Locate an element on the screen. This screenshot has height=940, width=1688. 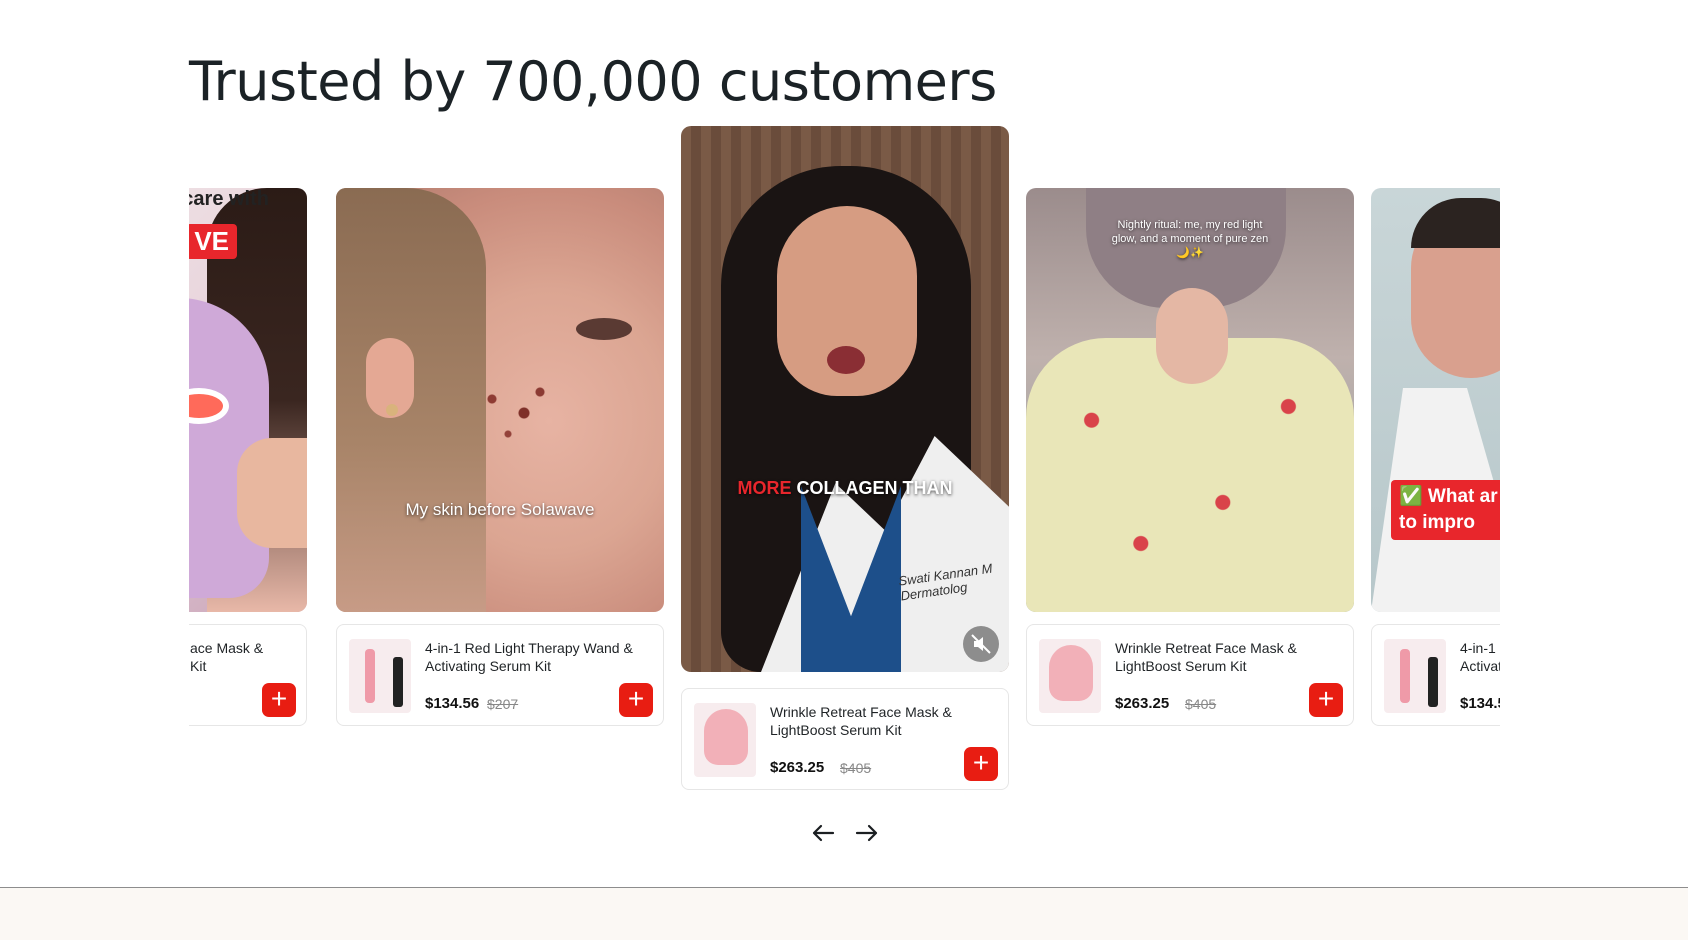
next-button is located at coordinates (867, 833).